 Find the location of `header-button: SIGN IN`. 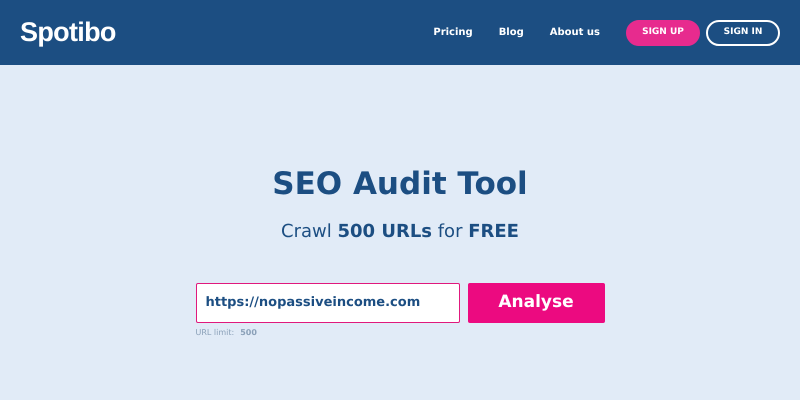

header-button: SIGN IN is located at coordinates (743, 33).